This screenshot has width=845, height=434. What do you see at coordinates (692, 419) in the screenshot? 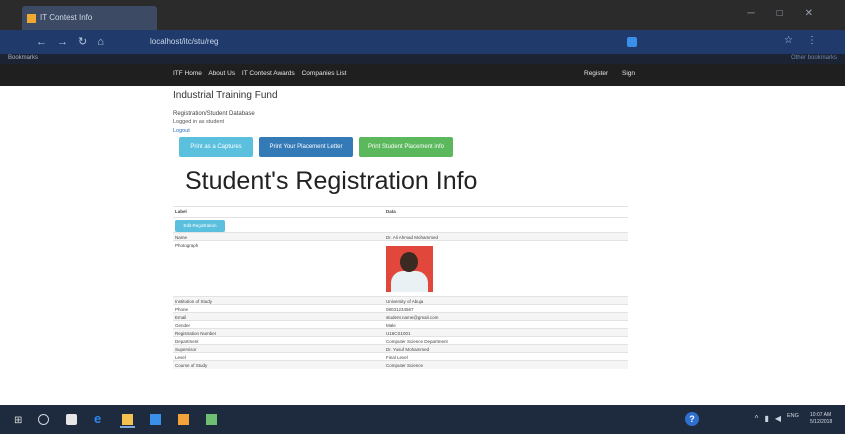
I see `help-icon: ?` at bounding box center [692, 419].